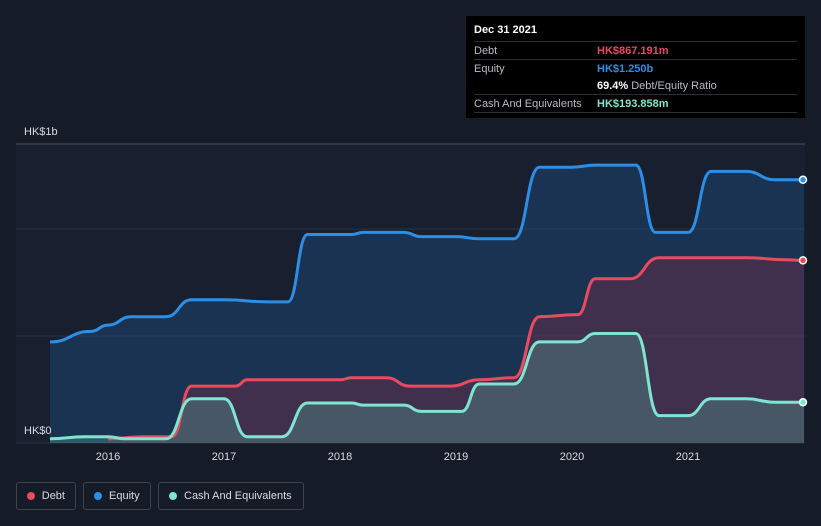 This screenshot has height=526, width=821. I want to click on tooltip-cash-value: HK$193.858m, so click(633, 103).